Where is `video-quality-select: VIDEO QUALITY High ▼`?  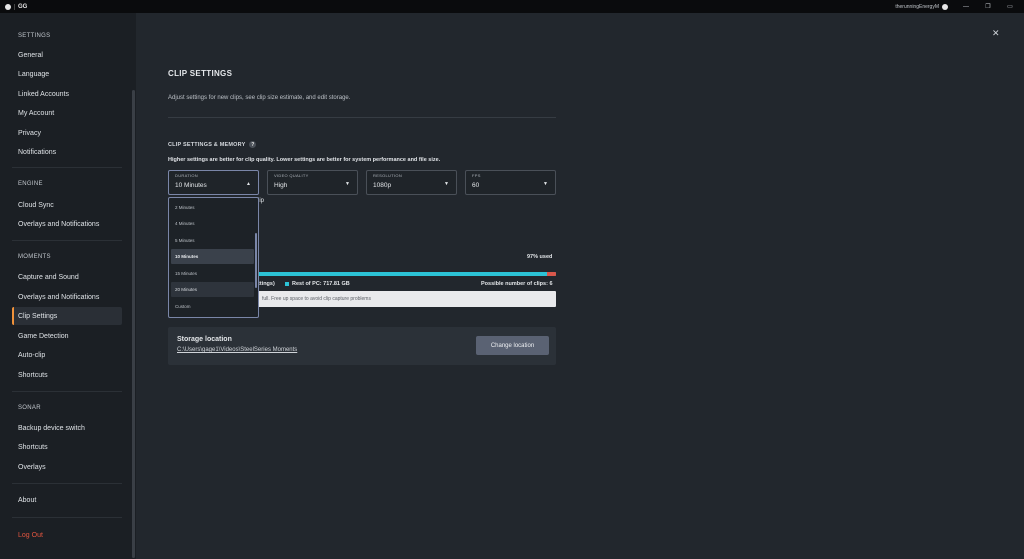 video-quality-select: VIDEO QUALITY High ▼ is located at coordinates (312, 182).